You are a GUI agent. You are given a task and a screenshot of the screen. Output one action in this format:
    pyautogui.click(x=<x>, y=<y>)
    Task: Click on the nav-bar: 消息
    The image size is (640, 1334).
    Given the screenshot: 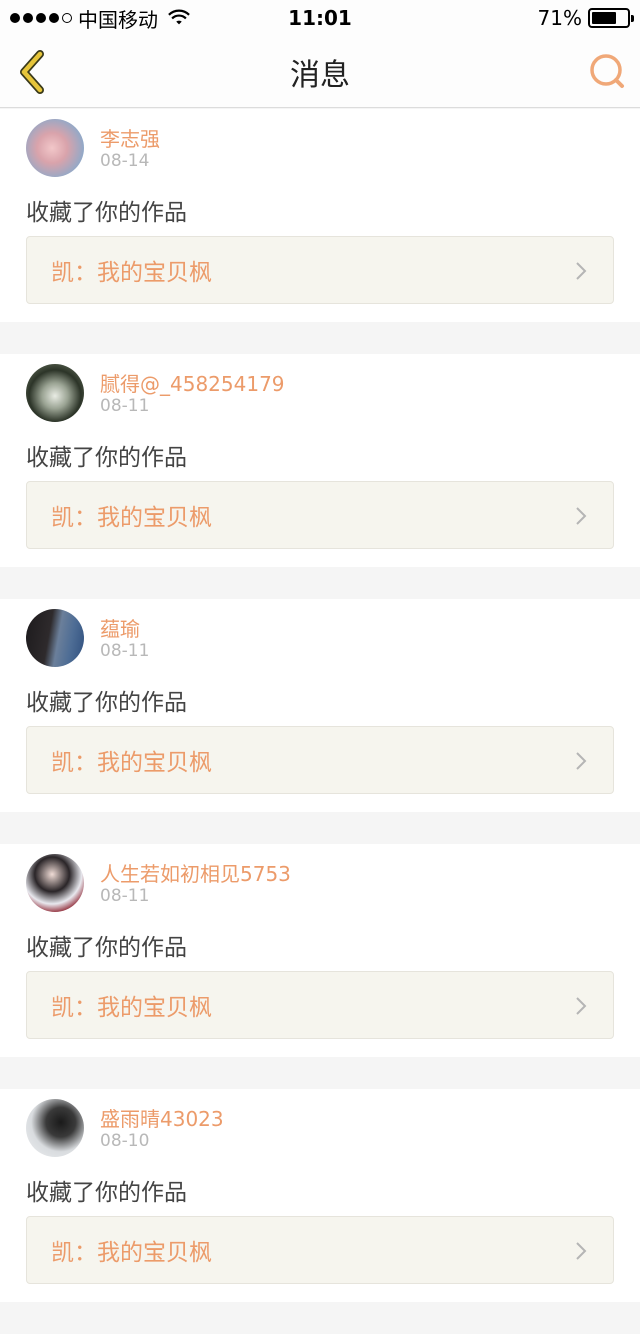 What is the action you would take?
    pyautogui.click(x=320, y=72)
    